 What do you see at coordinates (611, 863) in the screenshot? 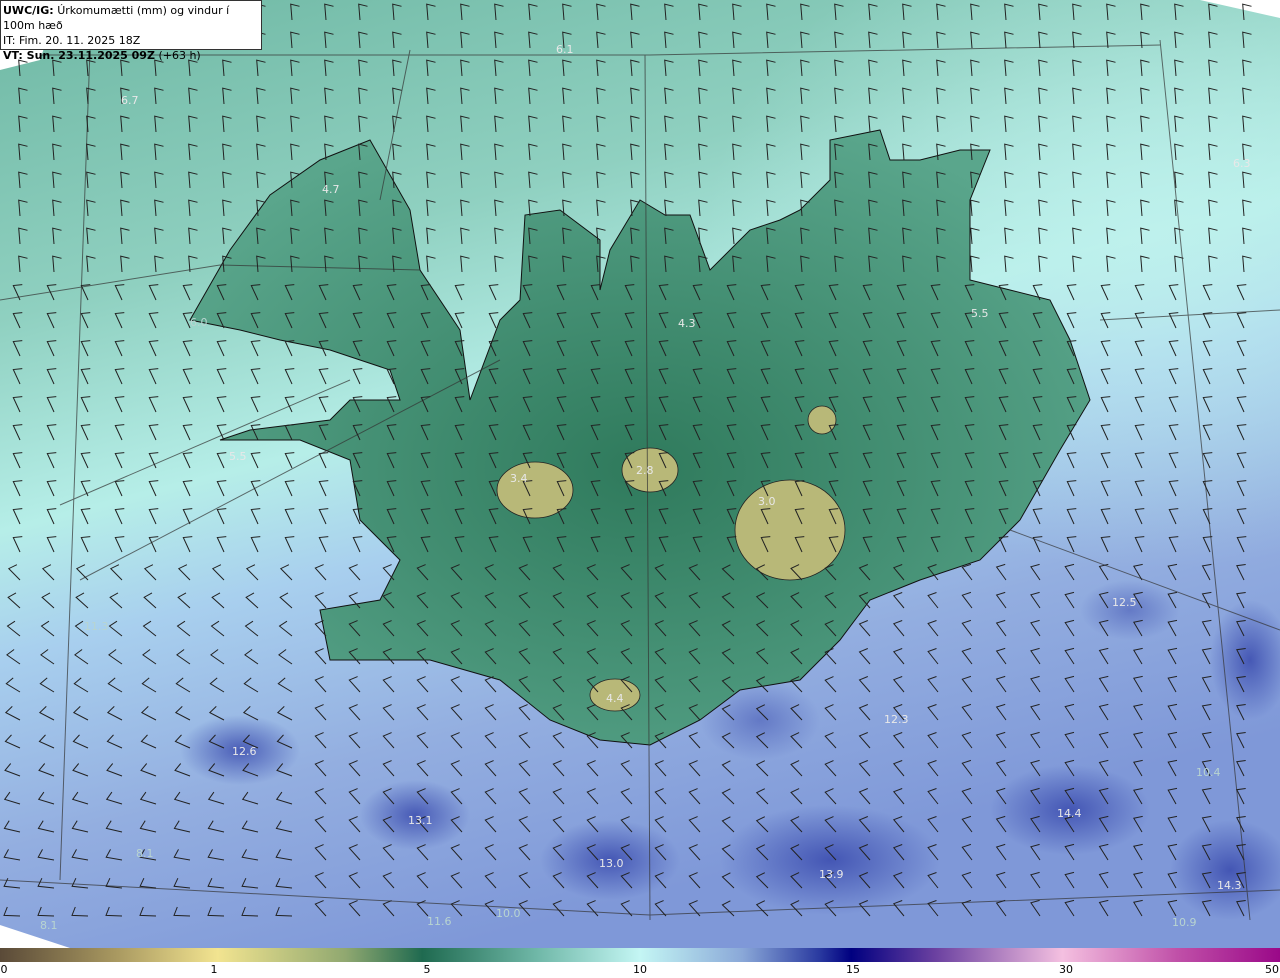
I see `map-label: 13.0` at bounding box center [611, 863].